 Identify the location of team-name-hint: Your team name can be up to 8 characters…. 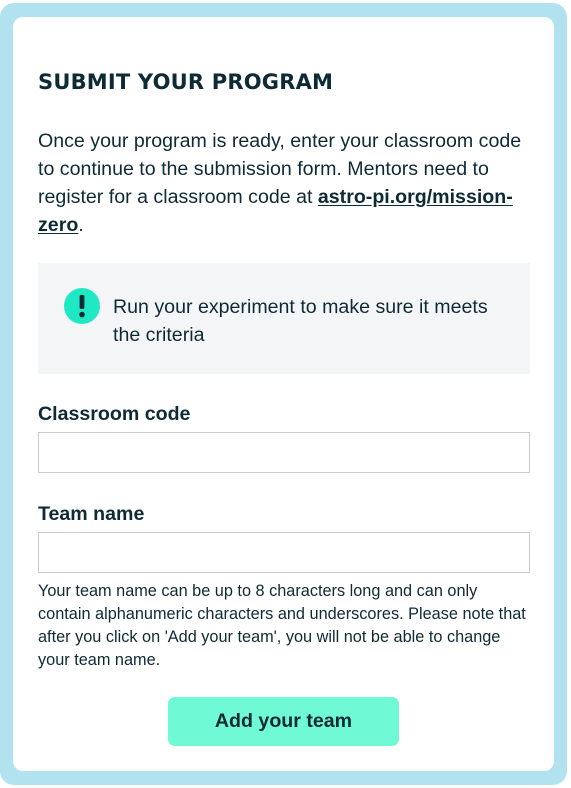
(282, 625).